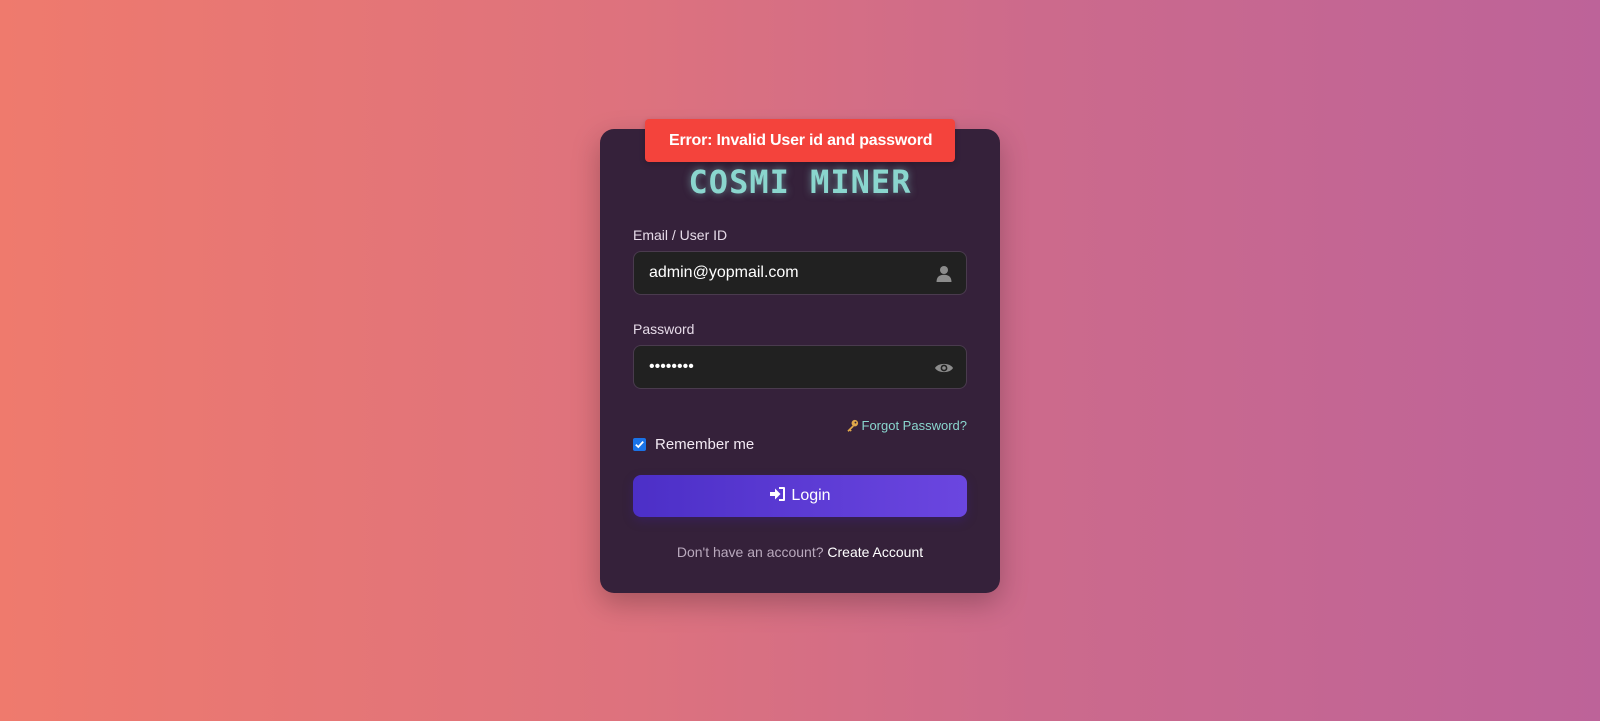 The height and width of the screenshot is (721, 1600). What do you see at coordinates (914, 425) in the screenshot?
I see `forgot-password-label: Forgot Password?` at bounding box center [914, 425].